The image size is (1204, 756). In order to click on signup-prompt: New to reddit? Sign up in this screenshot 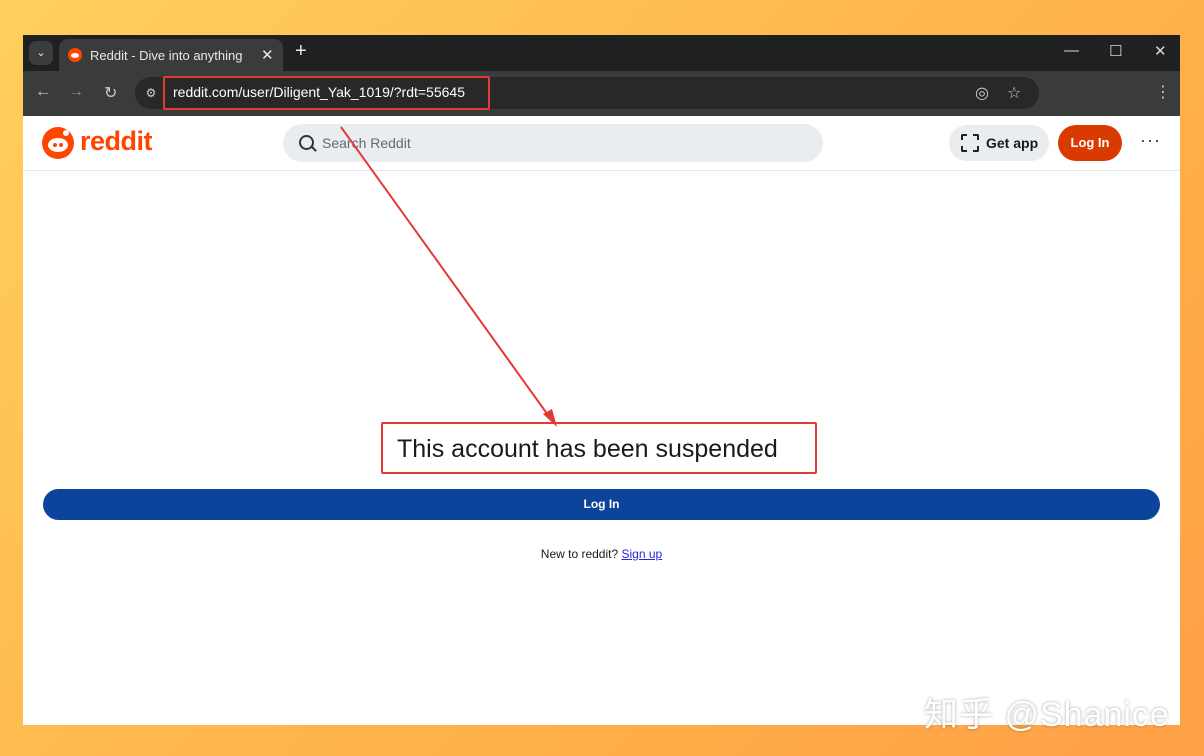, I will do `click(601, 554)`.